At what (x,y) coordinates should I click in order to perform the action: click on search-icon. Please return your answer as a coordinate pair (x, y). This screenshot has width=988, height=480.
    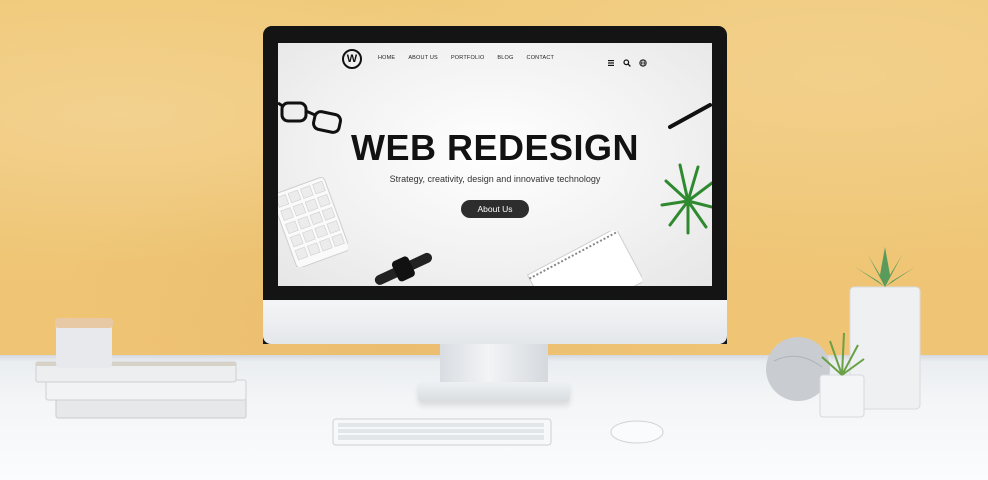
    Looking at the image, I should click on (627, 60).